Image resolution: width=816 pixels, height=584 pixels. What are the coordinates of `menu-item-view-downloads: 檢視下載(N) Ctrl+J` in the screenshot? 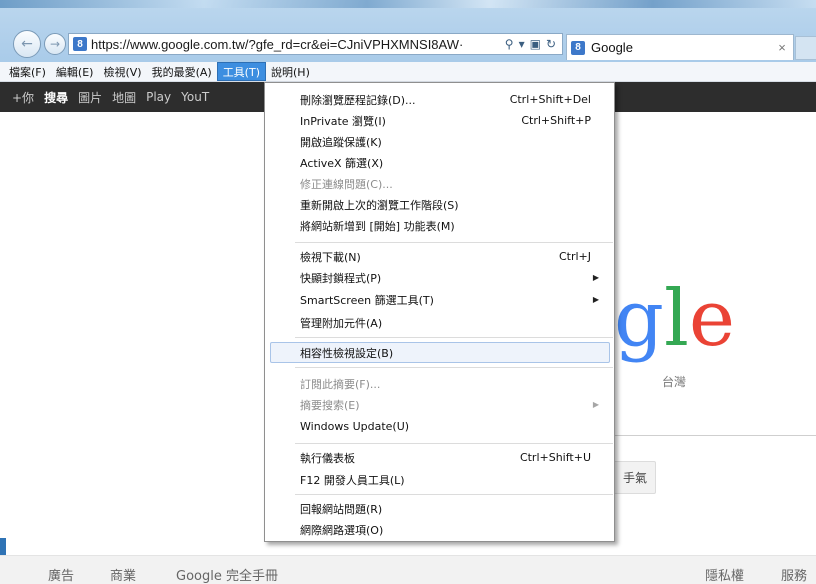 It's located at (439, 256).